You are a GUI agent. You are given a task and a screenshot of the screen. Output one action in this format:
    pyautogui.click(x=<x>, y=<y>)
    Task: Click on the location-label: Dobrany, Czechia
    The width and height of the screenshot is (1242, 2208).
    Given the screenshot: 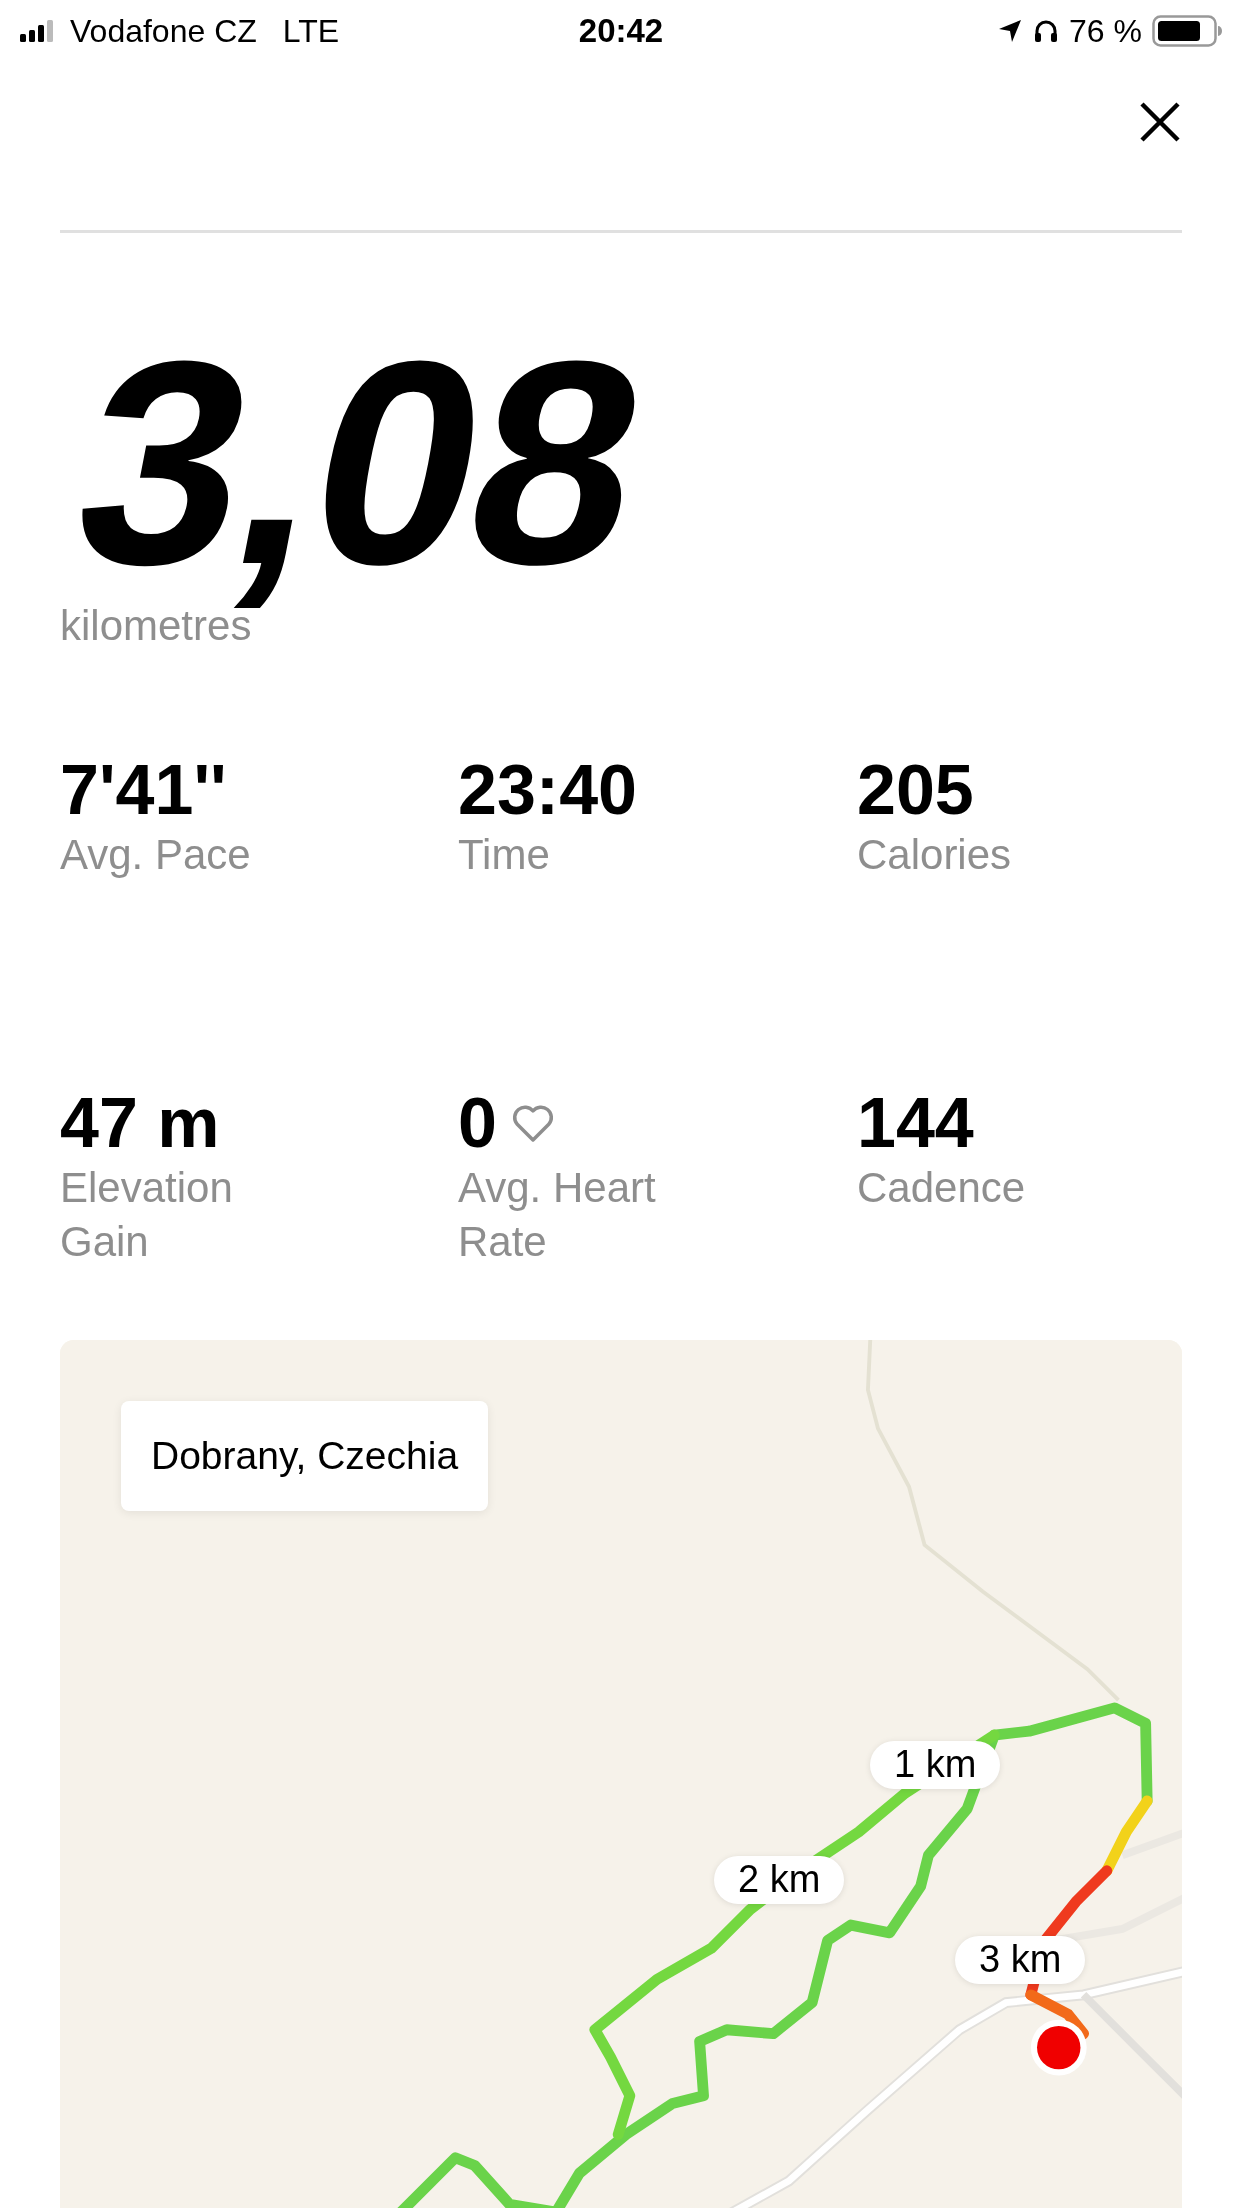 What is the action you would take?
    pyautogui.click(x=305, y=1455)
    